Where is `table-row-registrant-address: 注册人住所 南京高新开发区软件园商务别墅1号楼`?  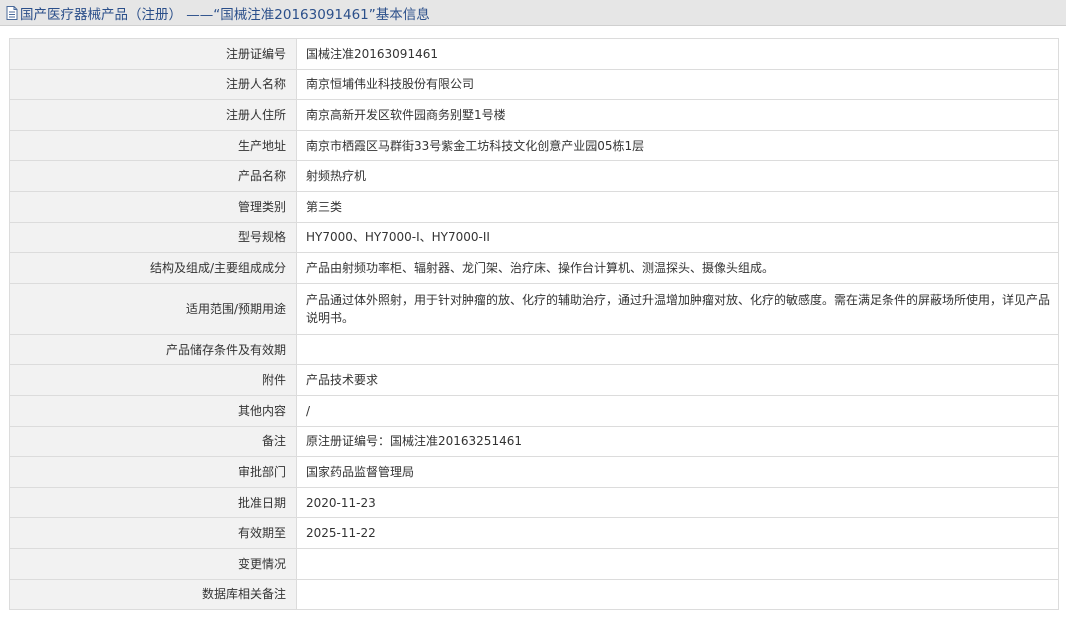 table-row-registrant-address: 注册人住所 南京高新开发区软件园商务别墅1号楼 is located at coordinates (534, 115).